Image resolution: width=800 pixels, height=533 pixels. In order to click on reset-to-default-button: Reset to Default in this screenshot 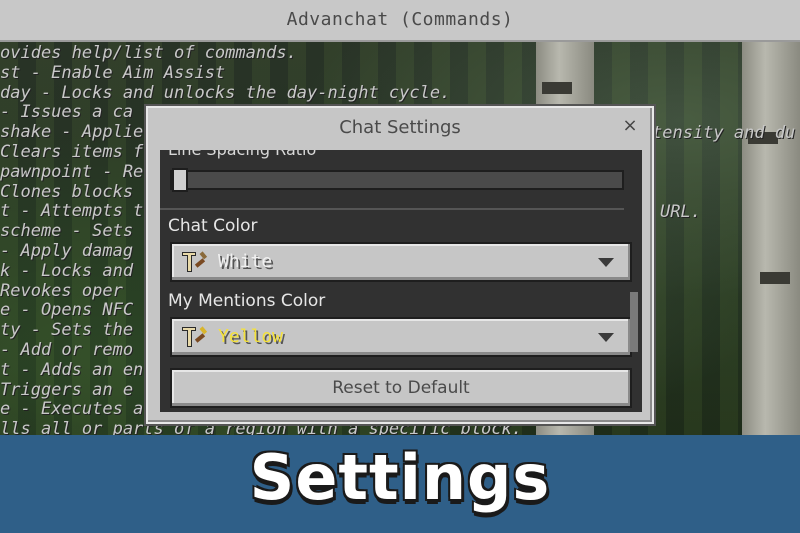, I will do `click(401, 388)`.